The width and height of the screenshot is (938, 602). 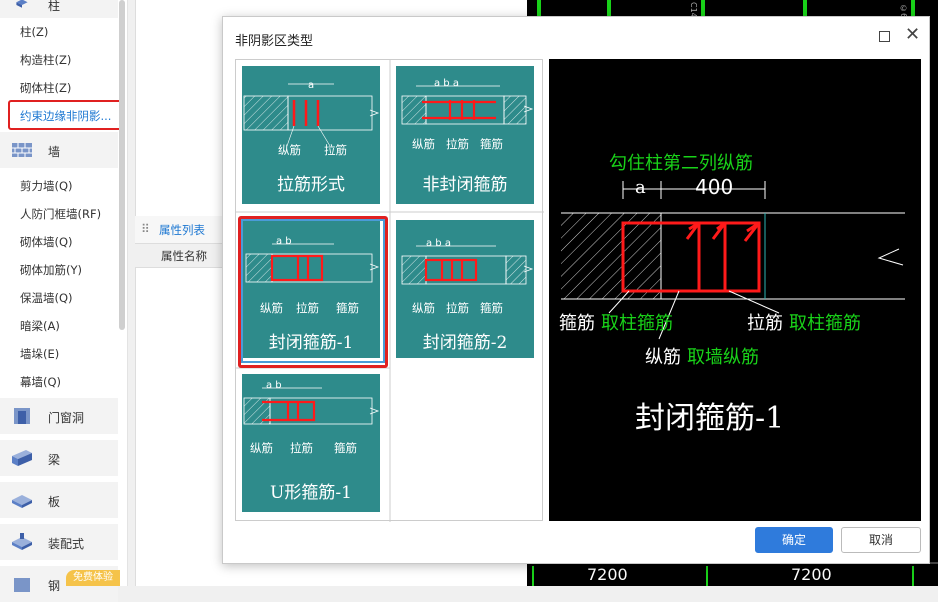 What do you see at coordinates (39, 354) in the screenshot?
I see `sidebar-item-wall-pier: 墙垛(E)` at bounding box center [39, 354].